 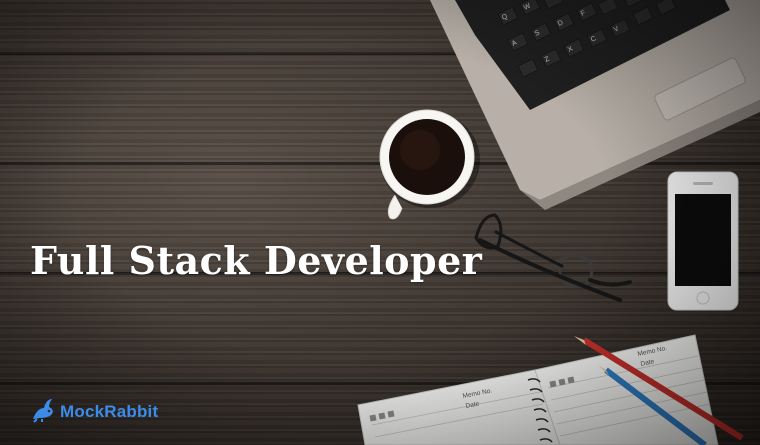 What do you see at coordinates (652, 351) in the screenshot?
I see `notebook-memo-label-right: Memo No.` at bounding box center [652, 351].